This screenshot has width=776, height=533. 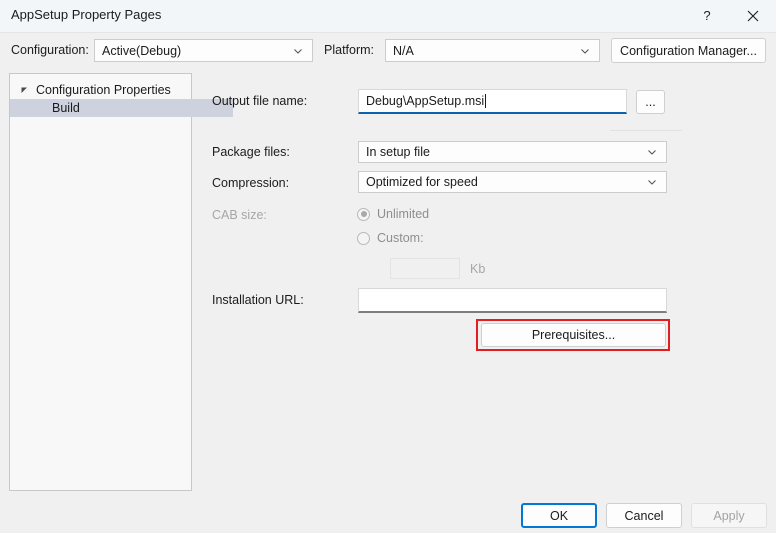 I want to click on question-mark-icon: ?, so click(x=707, y=15).